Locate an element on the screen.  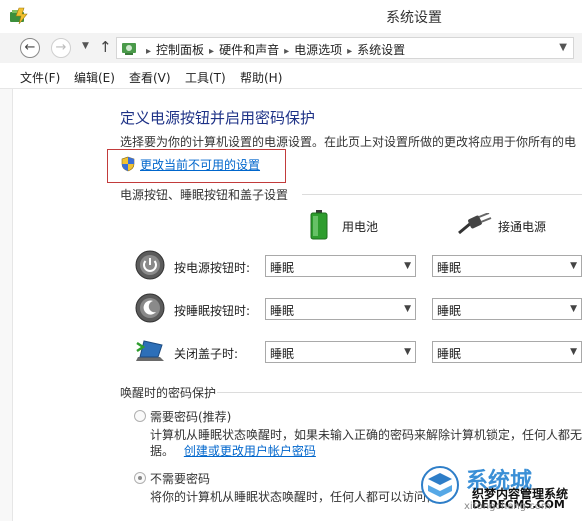
battery-icon is located at coordinates (319, 225).